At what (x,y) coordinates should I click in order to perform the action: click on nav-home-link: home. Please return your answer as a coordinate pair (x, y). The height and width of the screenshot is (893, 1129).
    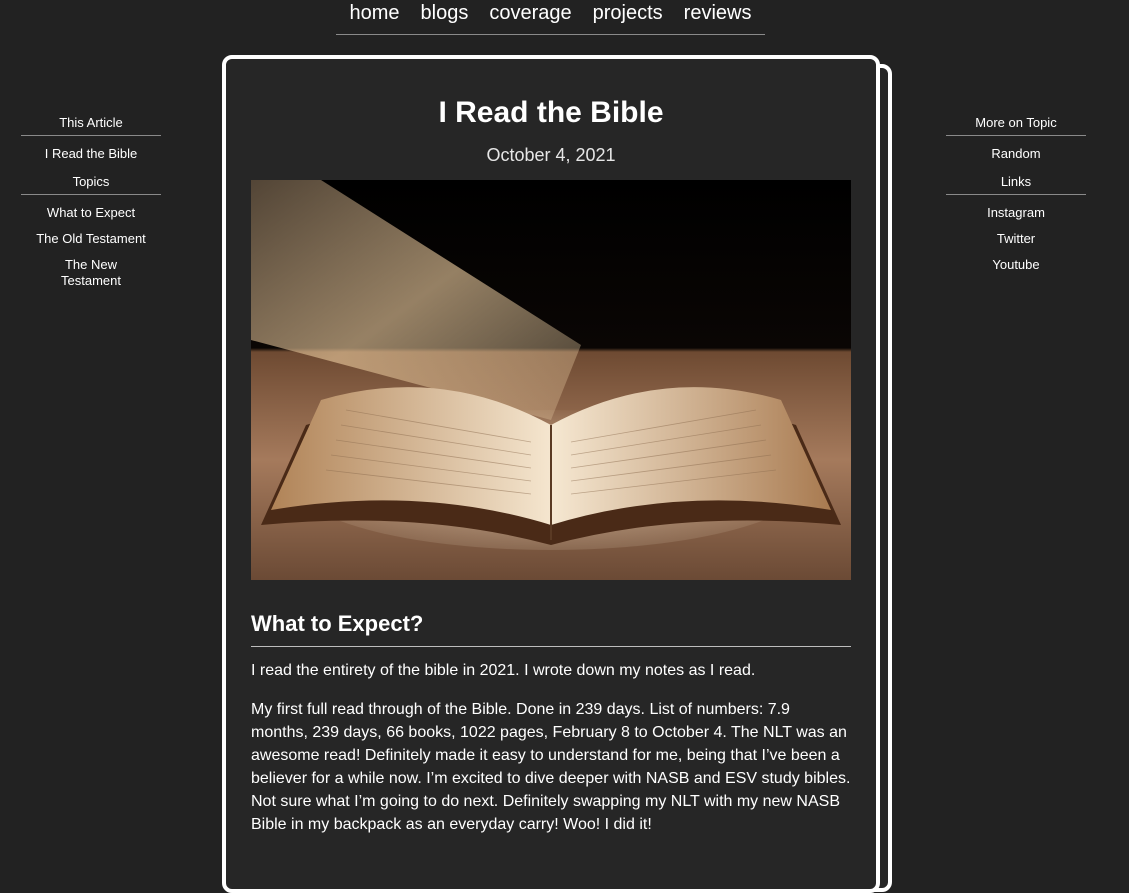
    Looking at the image, I should click on (374, 17).